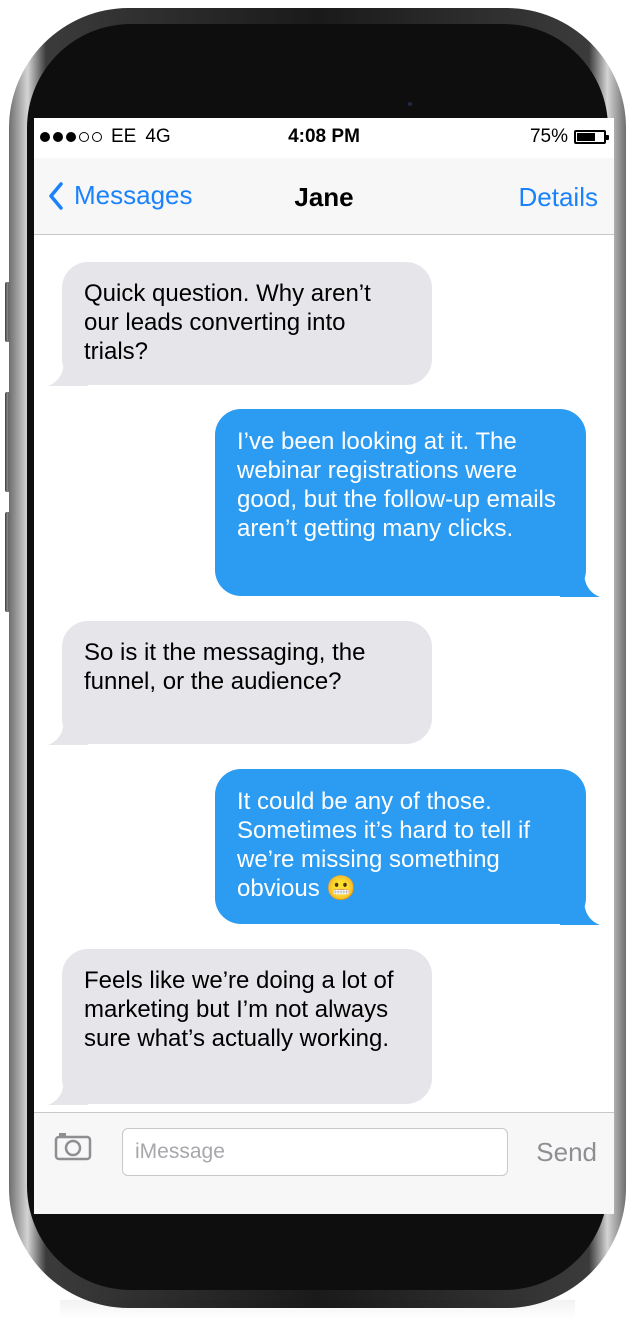 Image resolution: width=635 pixels, height=1319 pixels. What do you see at coordinates (566, 1152) in the screenshot?
I see `send-button: Send` at bounding box center [566, 1152].